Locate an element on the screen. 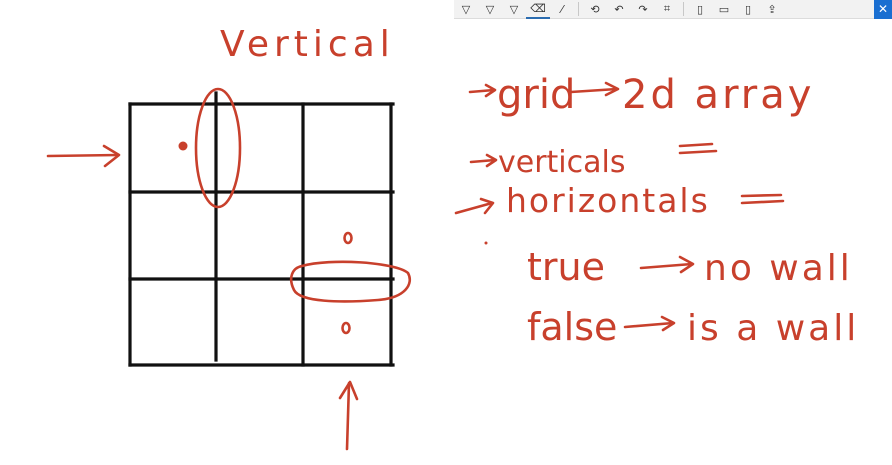 This screenshot has width=892, height=465. ink-speck is located at coordinates (486, 243).